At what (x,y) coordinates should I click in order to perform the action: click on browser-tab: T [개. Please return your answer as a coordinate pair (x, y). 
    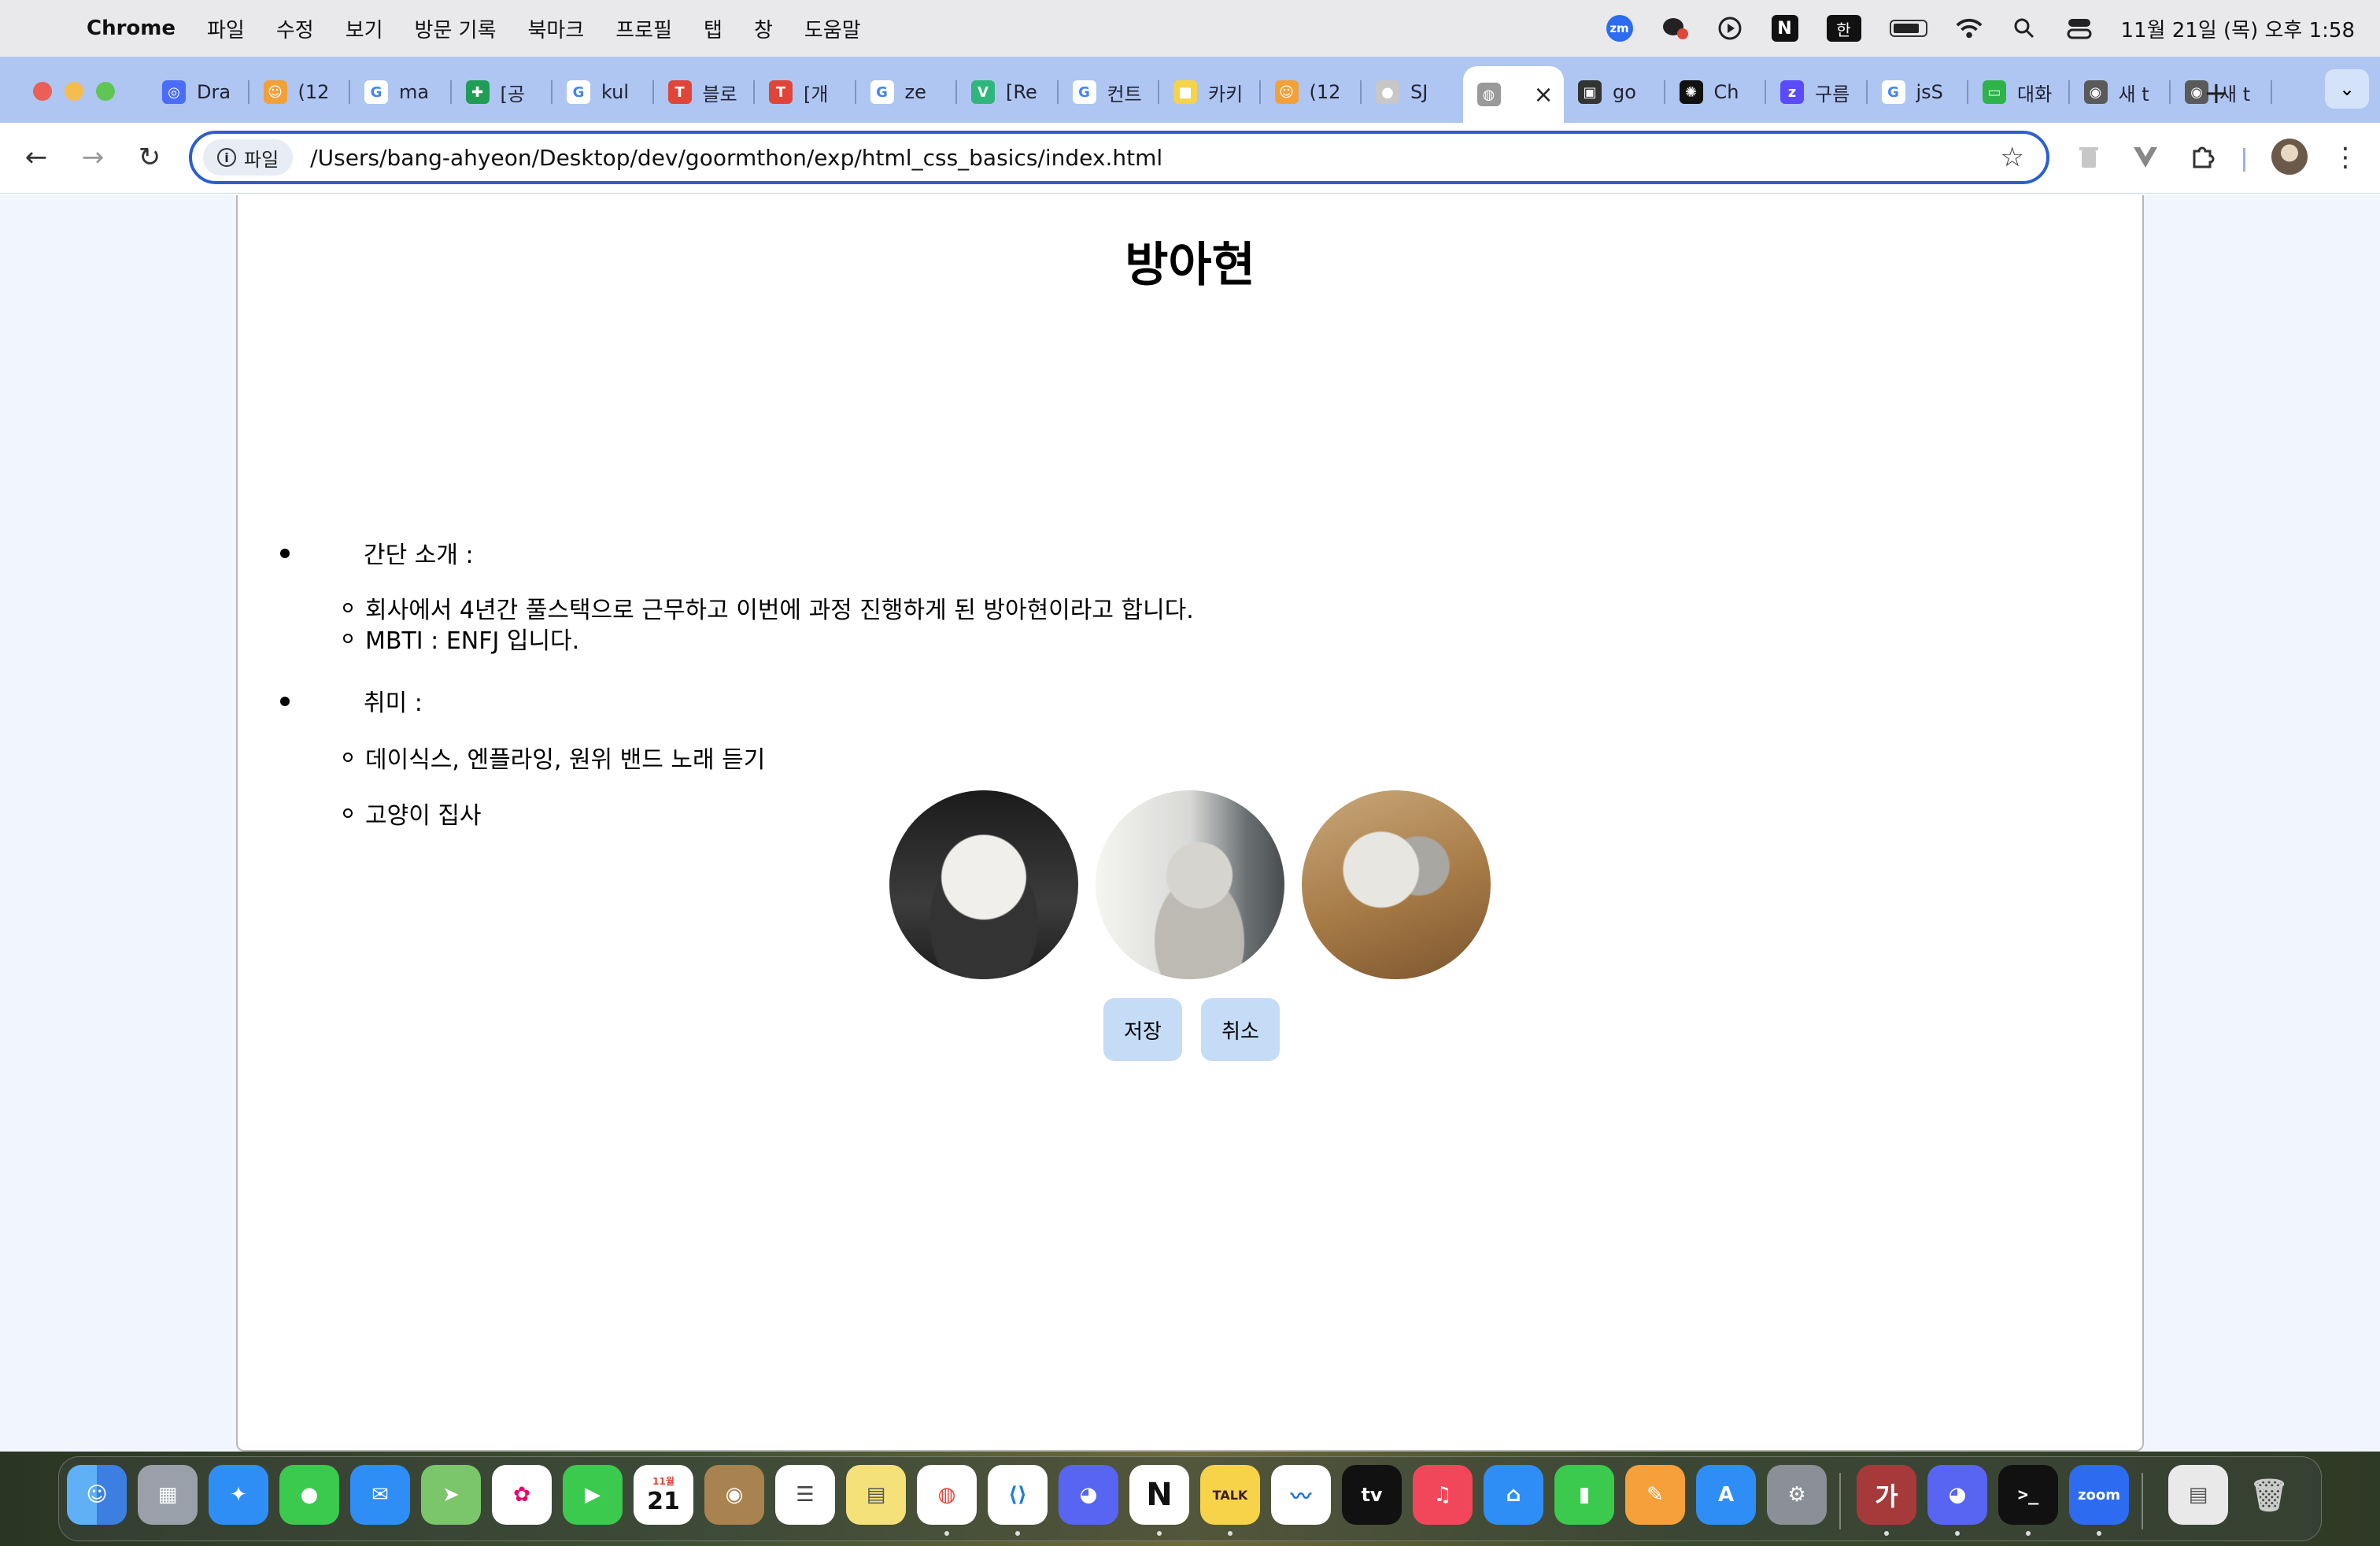
    Looking at the image, I should click on (805, 92).